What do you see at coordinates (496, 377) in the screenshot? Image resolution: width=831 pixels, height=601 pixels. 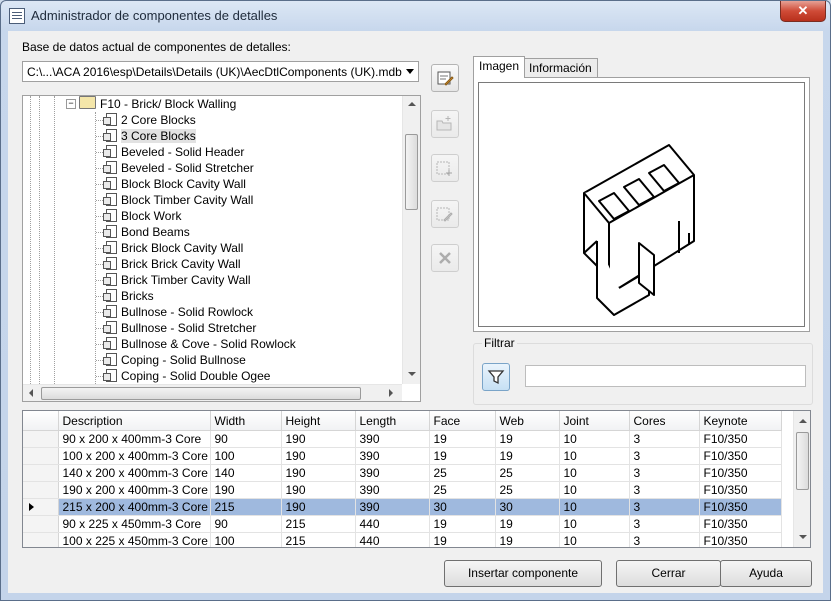 I see `filter-button` at bounding box center [496, 377].